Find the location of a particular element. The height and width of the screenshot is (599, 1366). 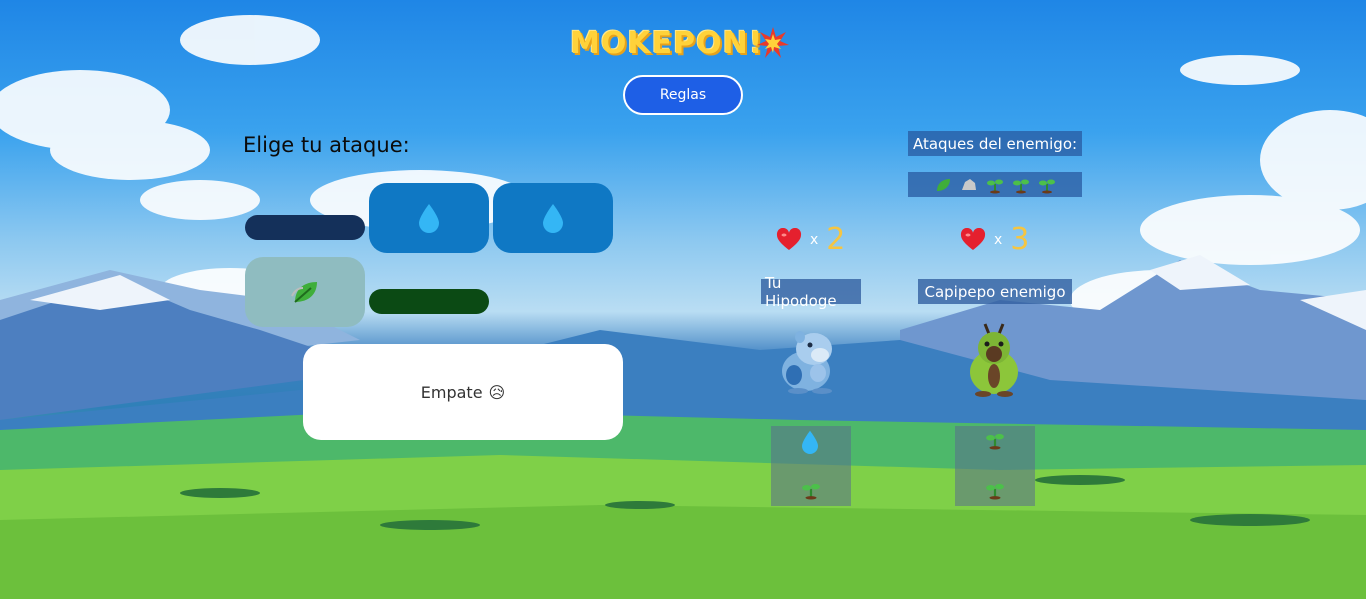

rules-button: Reglas is located at coordinates (683, 95).